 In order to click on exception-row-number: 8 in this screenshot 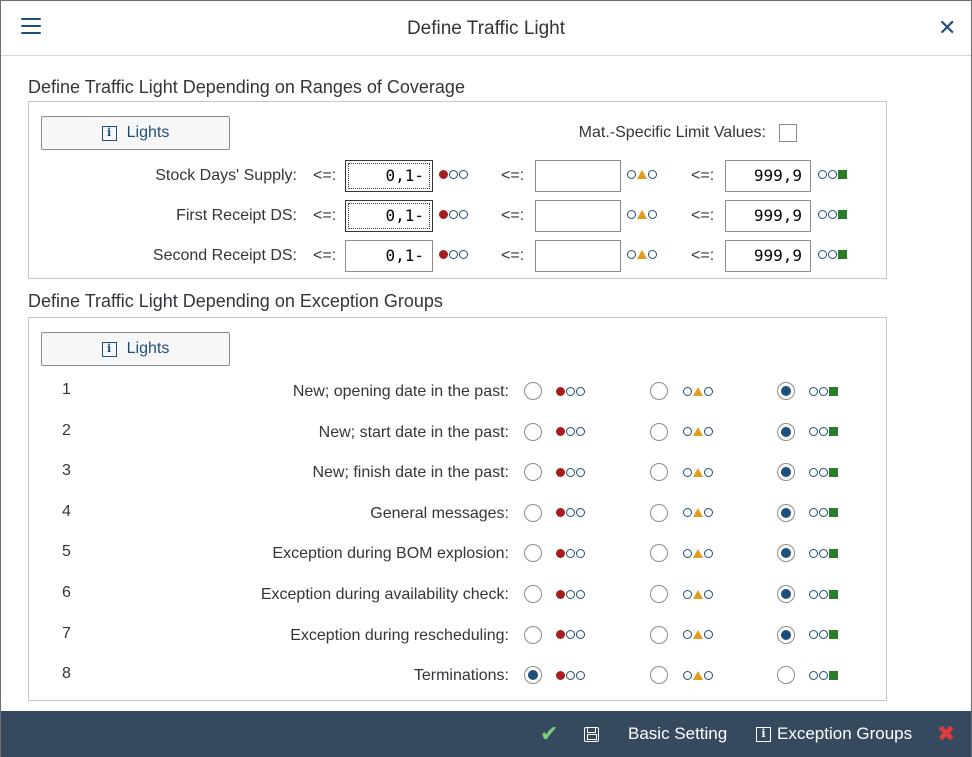, I will do `click(66, 674)`.